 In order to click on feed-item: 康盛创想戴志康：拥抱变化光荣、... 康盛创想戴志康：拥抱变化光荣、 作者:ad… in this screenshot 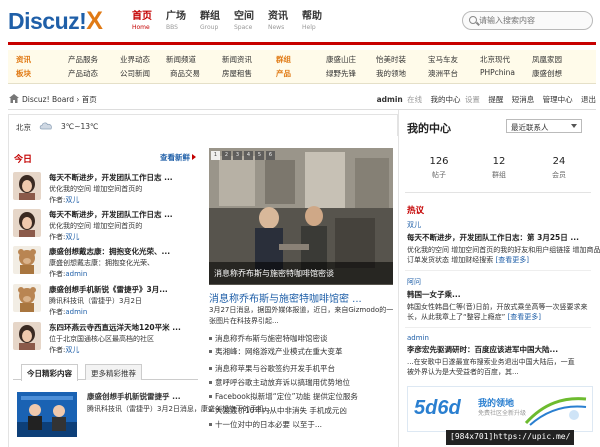, I will do `click(105, 266)`.